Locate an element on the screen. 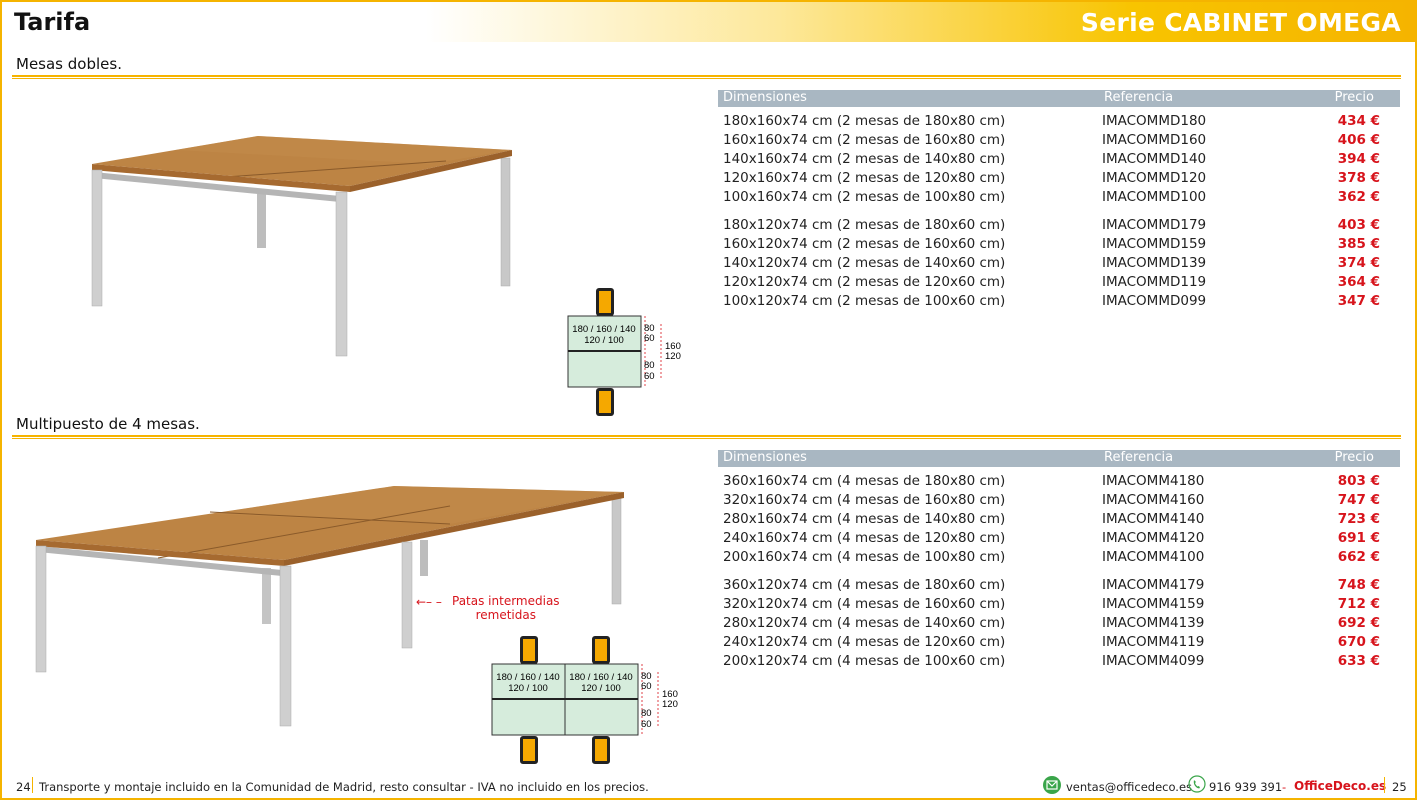 Image resolution: width=1417 pixels, height=800 pixels. reference-cell: IMACOMM4100 is located at coordinates (1153, 557).